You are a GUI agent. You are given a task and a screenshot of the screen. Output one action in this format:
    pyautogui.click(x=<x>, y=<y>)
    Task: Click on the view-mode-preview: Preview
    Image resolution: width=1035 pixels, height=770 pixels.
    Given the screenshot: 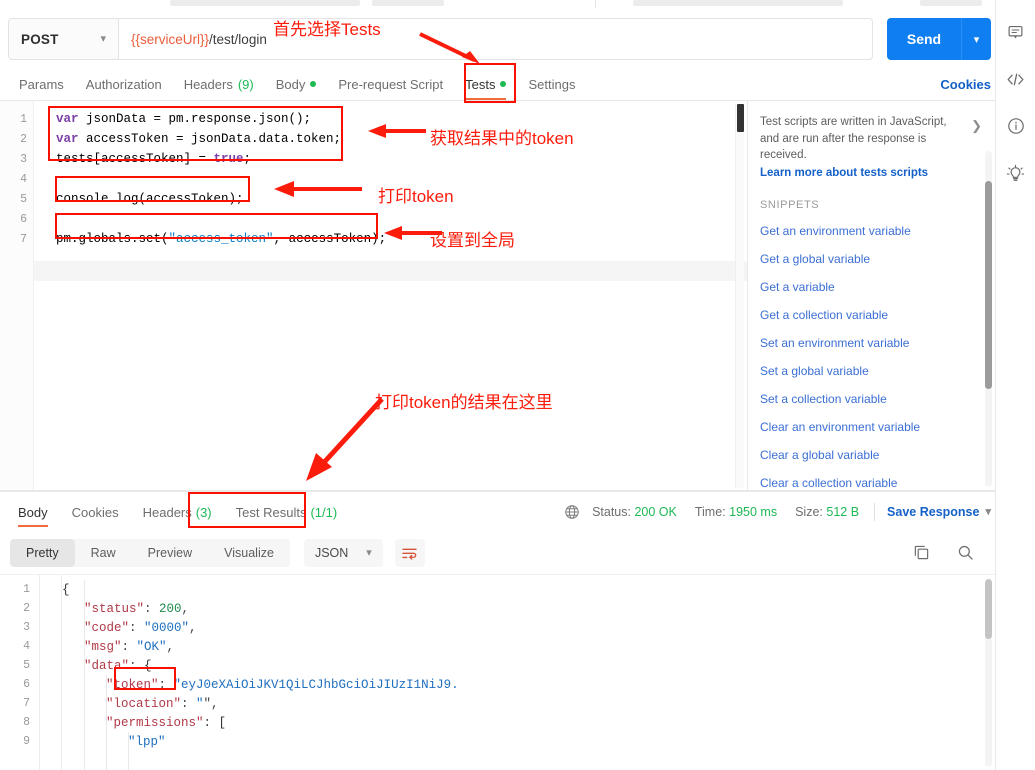 What is the action you would take?
    pyautogui.click(x=170, y=553)
    